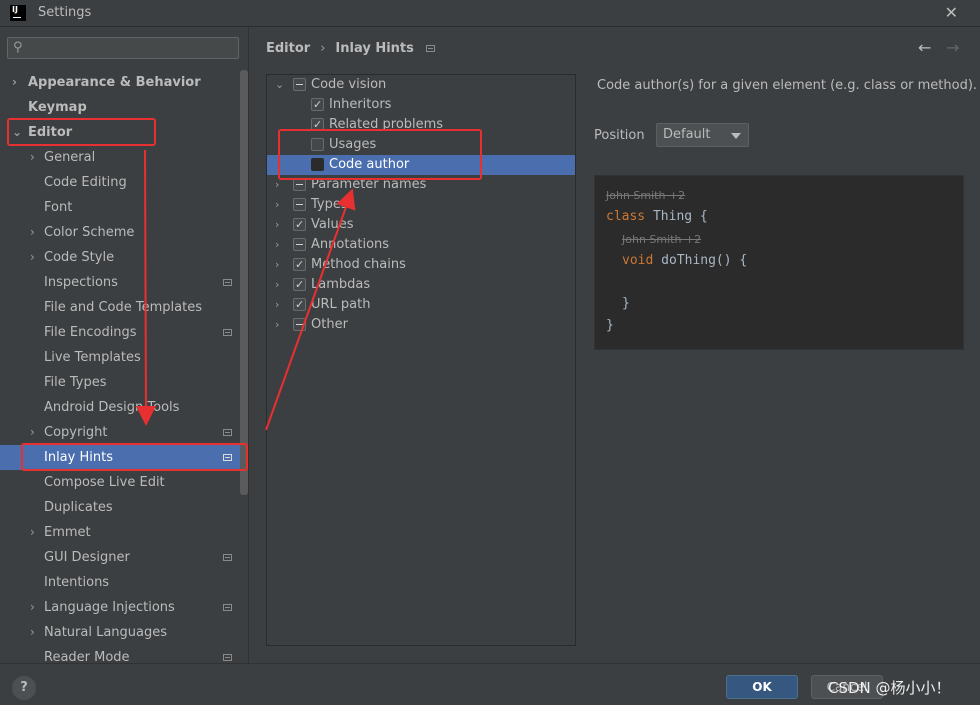 This screenshot has height=705, width=980. What do you see at coordinates (134, 457) in the screenshot?
I see `annotation-box-inlay-hints` at bounding box center [134, 457].